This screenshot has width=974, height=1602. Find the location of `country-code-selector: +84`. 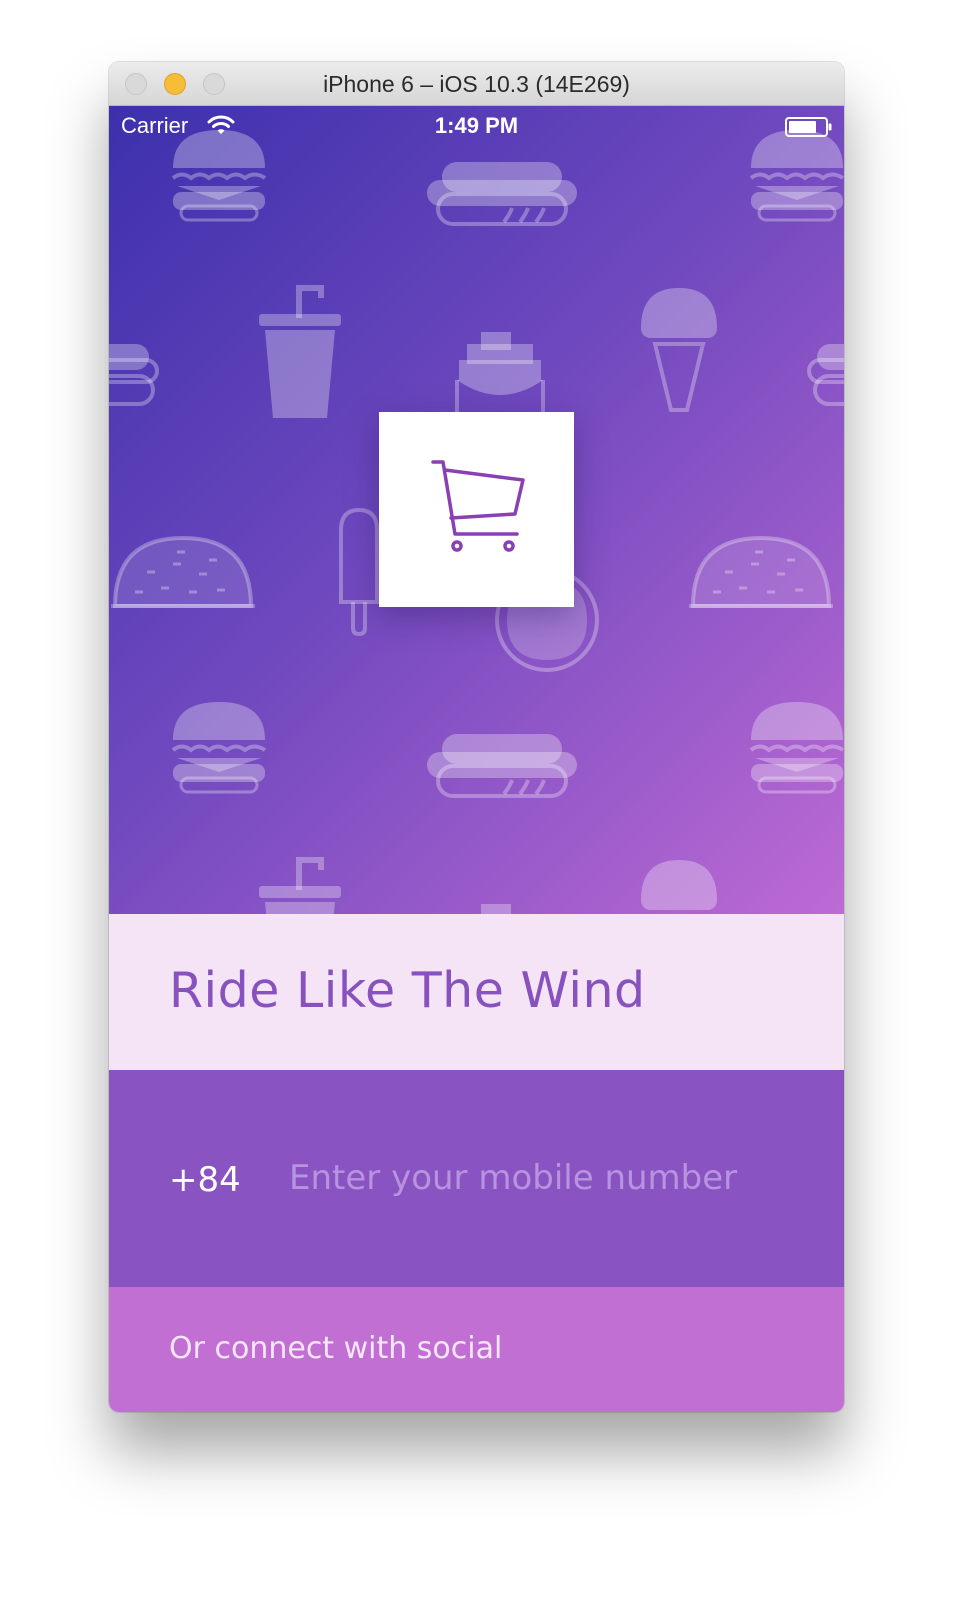

country-code-selector: +84 is located at coordinates (205, 1180).